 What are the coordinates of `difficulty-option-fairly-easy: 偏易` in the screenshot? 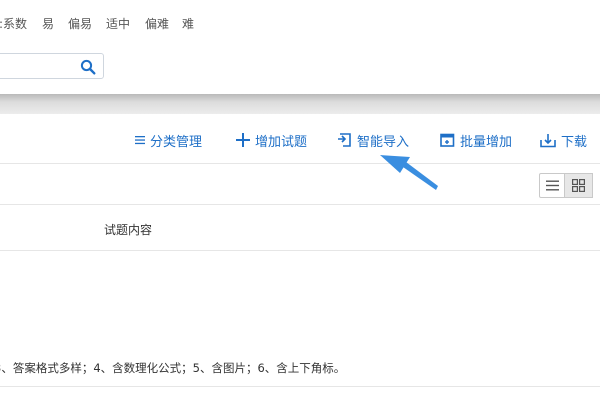 It's located at (80, 23).